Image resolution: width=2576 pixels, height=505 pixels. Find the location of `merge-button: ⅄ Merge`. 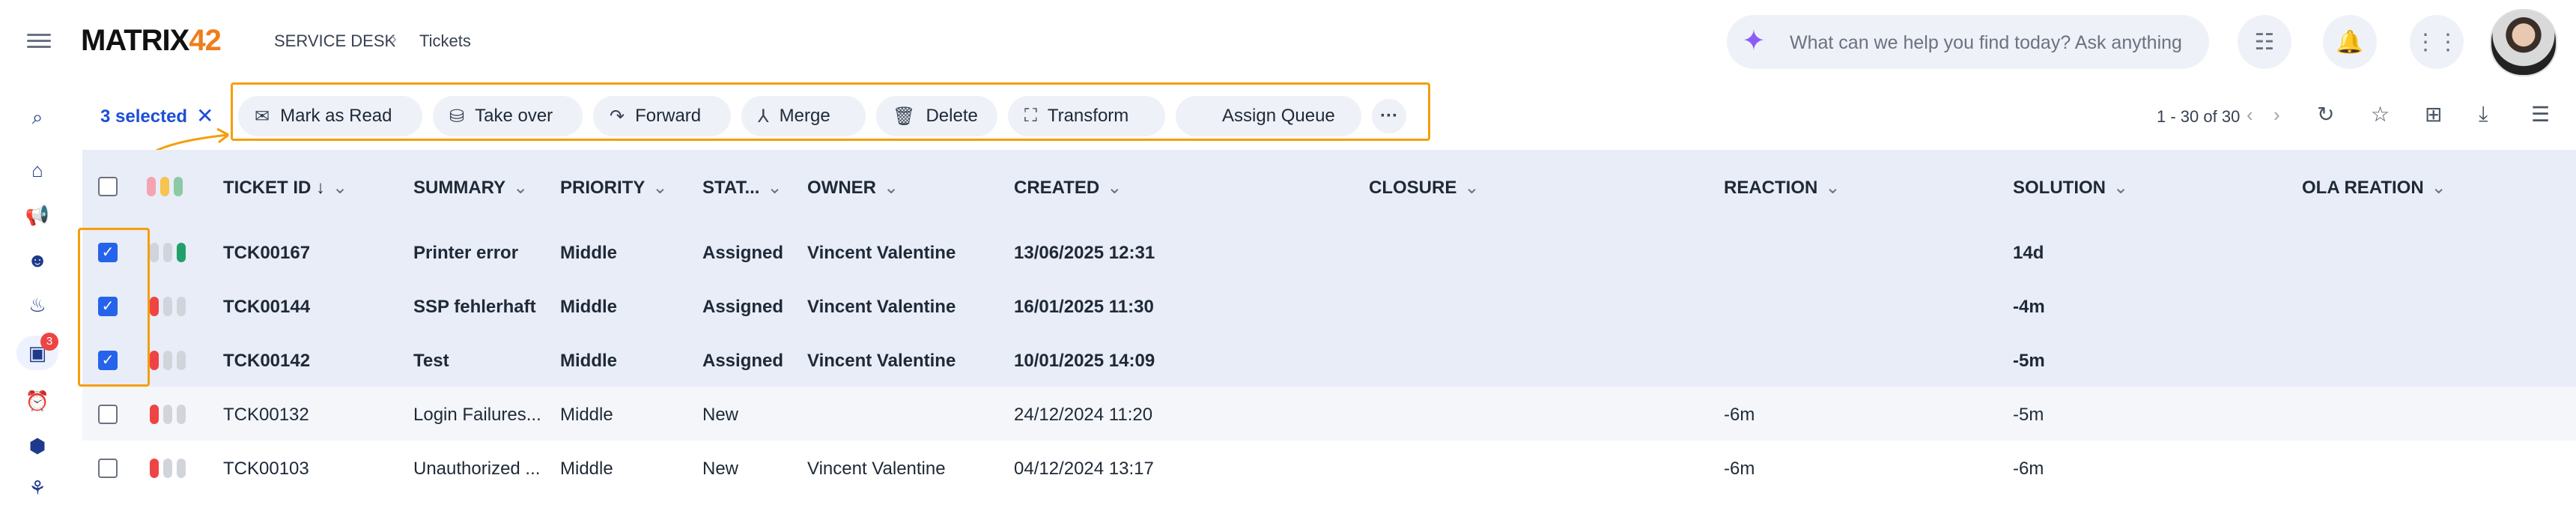

merge-button: ⅄ Merge is located at coordinates (803, 116).